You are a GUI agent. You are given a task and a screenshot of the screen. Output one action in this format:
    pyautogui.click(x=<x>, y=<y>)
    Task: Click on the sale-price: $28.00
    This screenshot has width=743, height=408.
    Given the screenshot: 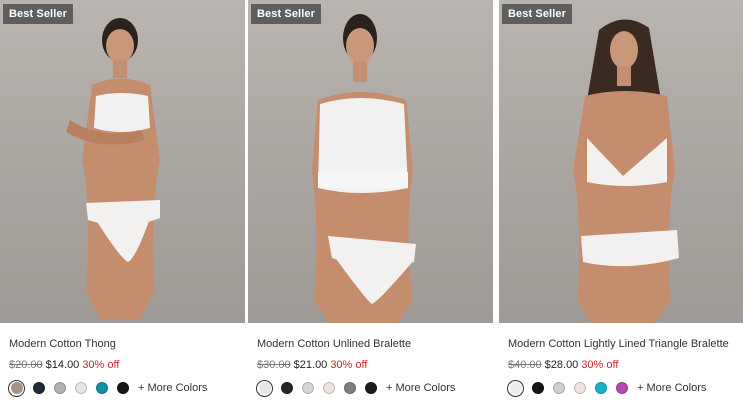 What is the action you would take?
    pyautogui.click(x=561, y=365)
    